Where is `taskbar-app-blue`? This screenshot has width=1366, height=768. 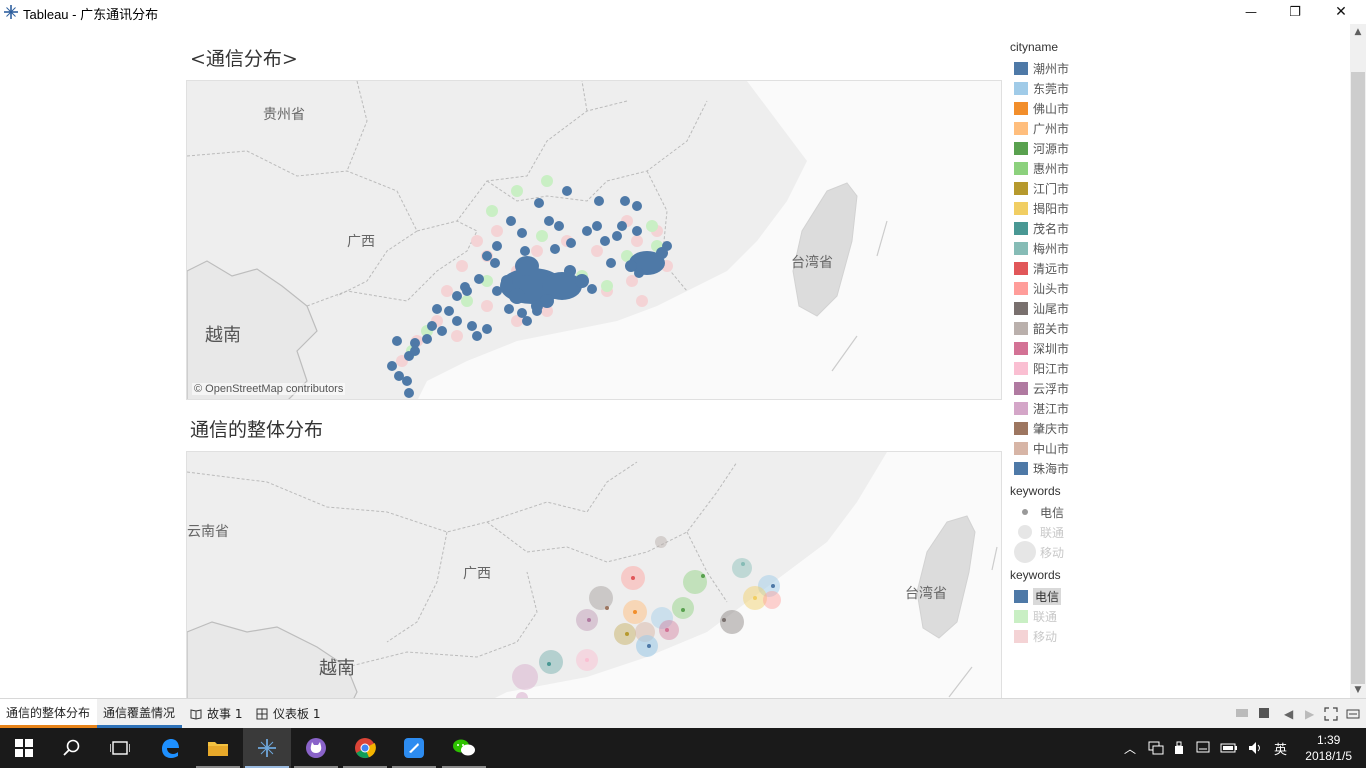
taskbar-app-blue is located at coordinates (414, 748).